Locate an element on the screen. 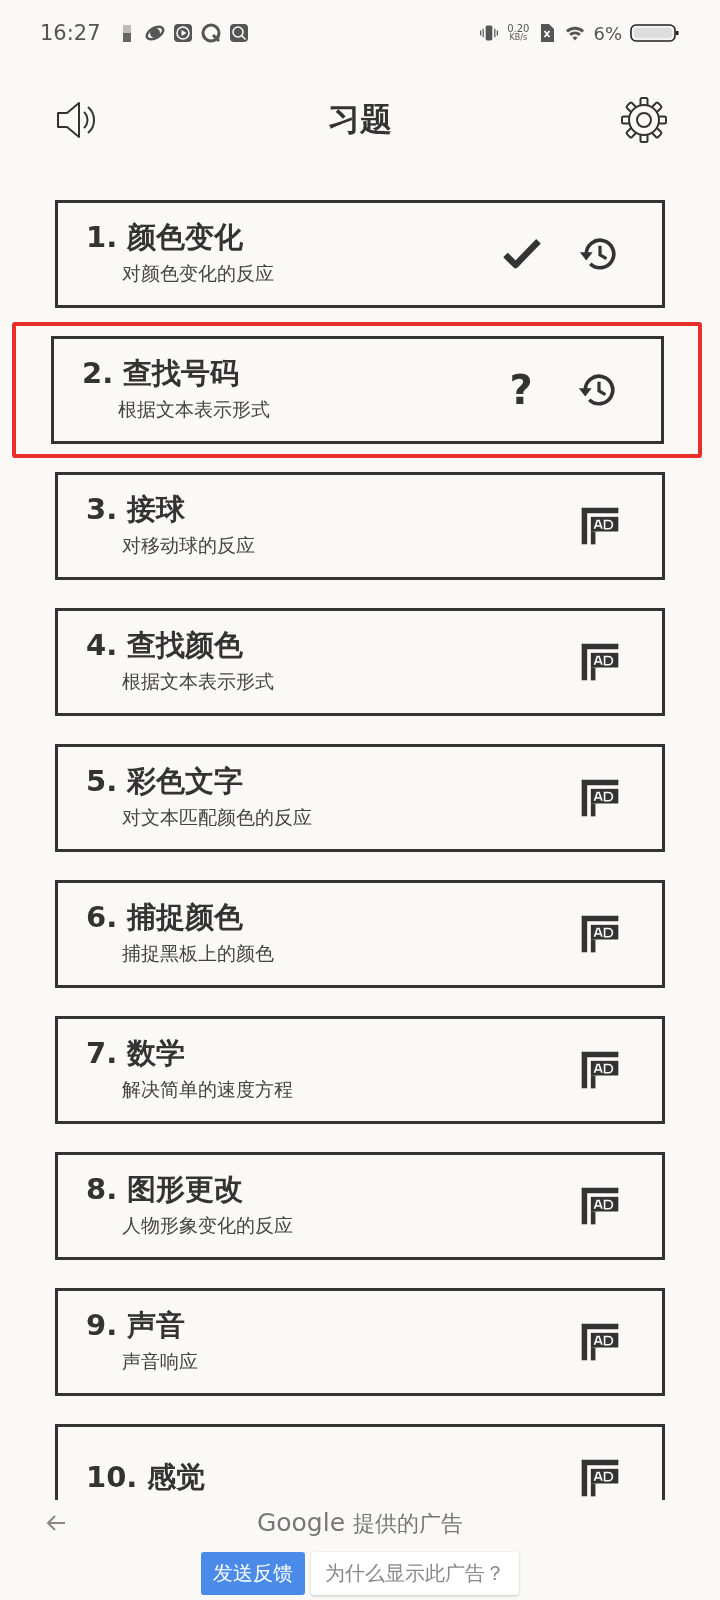  exercise-card: 2. 查找号码 根据文本表示形式 ? is located at coordinates (357, 390).